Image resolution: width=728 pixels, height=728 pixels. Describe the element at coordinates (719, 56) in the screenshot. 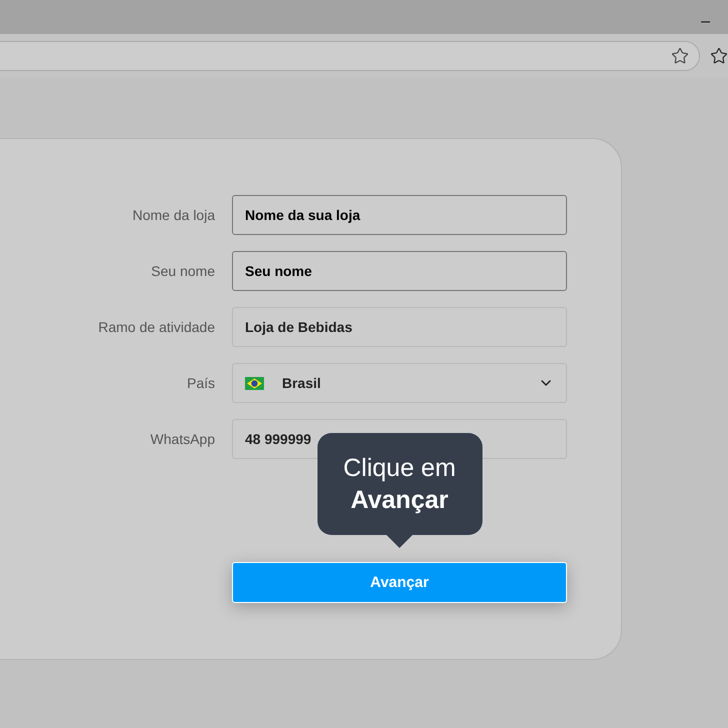

I see `bookmarks-star-icon` at that location.